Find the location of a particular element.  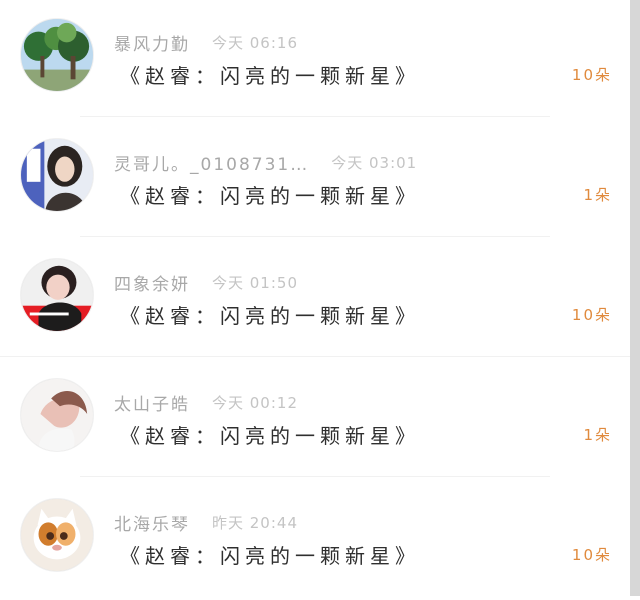

item-meta: 北海乐琴 昨天 20:44 is located at coordinates (206, 522).